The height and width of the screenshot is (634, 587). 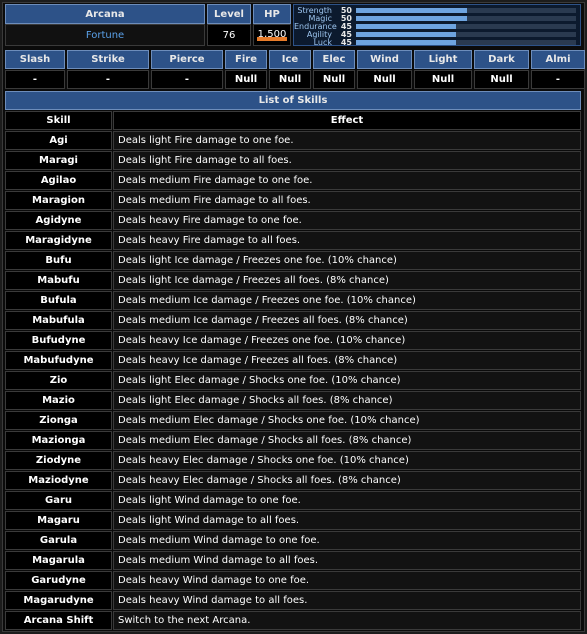 I want to click on skill-name: Mabufu, so click(x=58, y=280).